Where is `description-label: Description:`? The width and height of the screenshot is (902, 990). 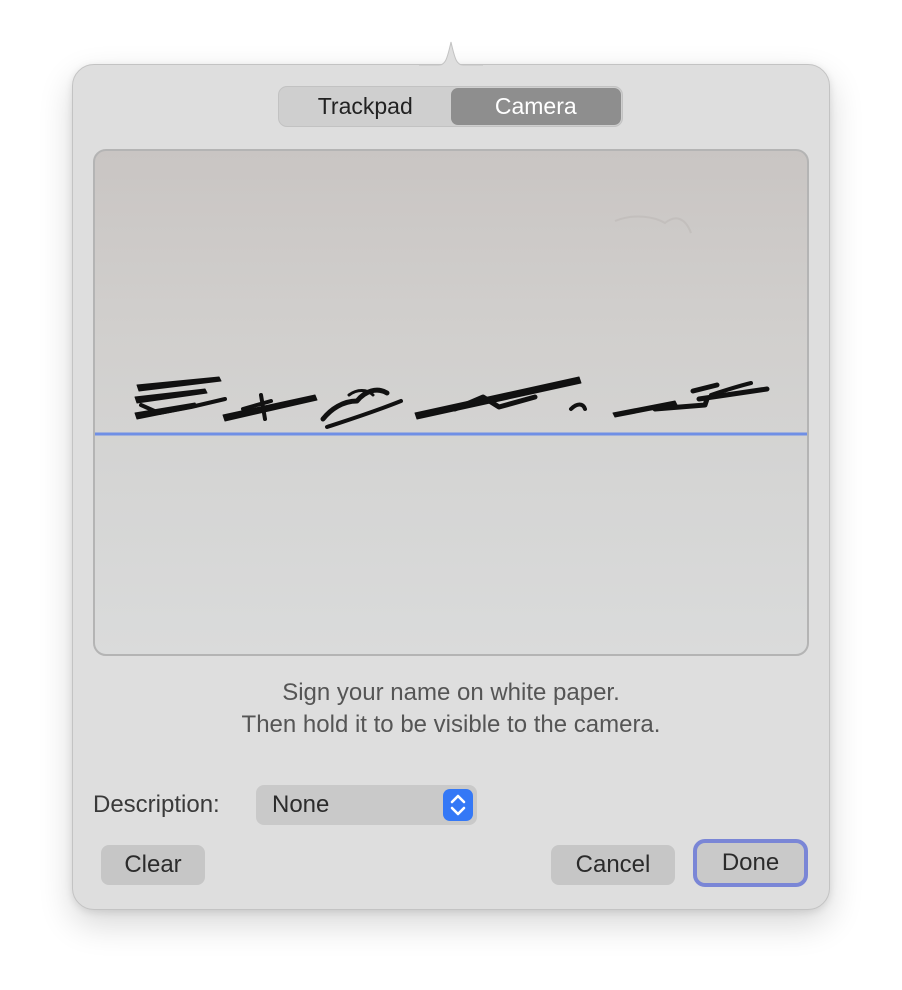
description-label: Description: is located at coordinates (156, 804).